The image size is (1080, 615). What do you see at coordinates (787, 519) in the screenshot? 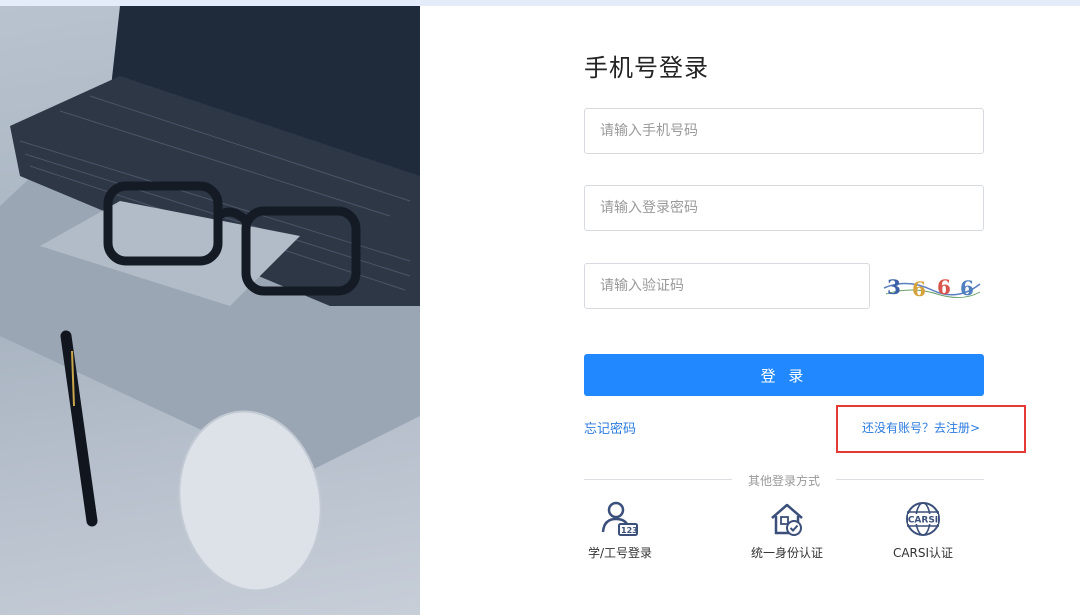
I see `home-shield-icon` at bounding box center [787, 519].